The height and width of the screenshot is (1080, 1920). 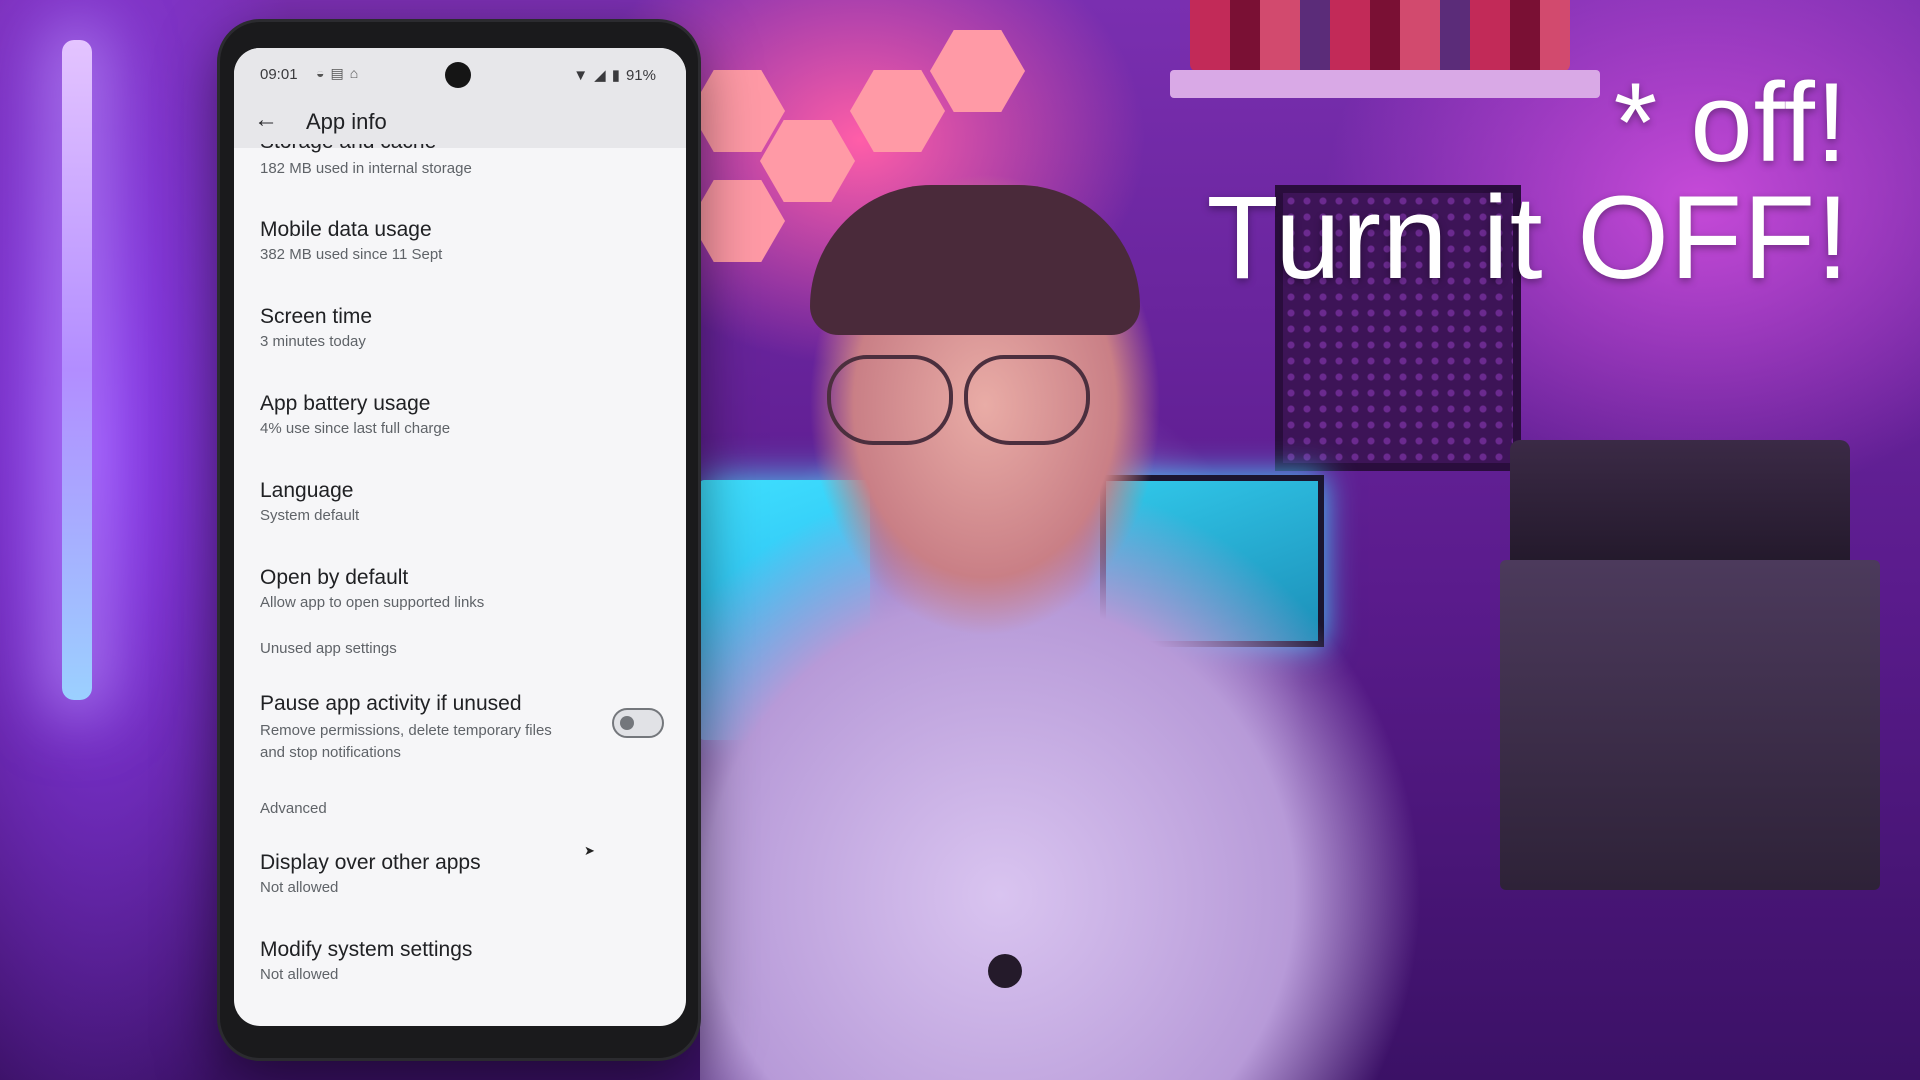 What do you see at coordinates (355, 428) in the screenshot?
I see `item-subtitle: 4% use since last full charge` at bounding box center [355, 428].